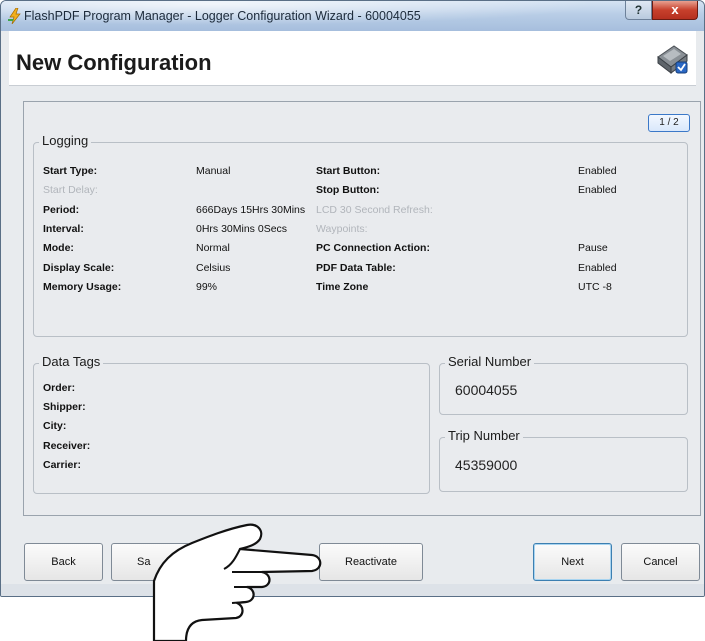 This screenshot has width=705, height=641. Describe the element at coordinates (660, 562) in the screenshot. I see `cancel-button: Cancel` at that location.